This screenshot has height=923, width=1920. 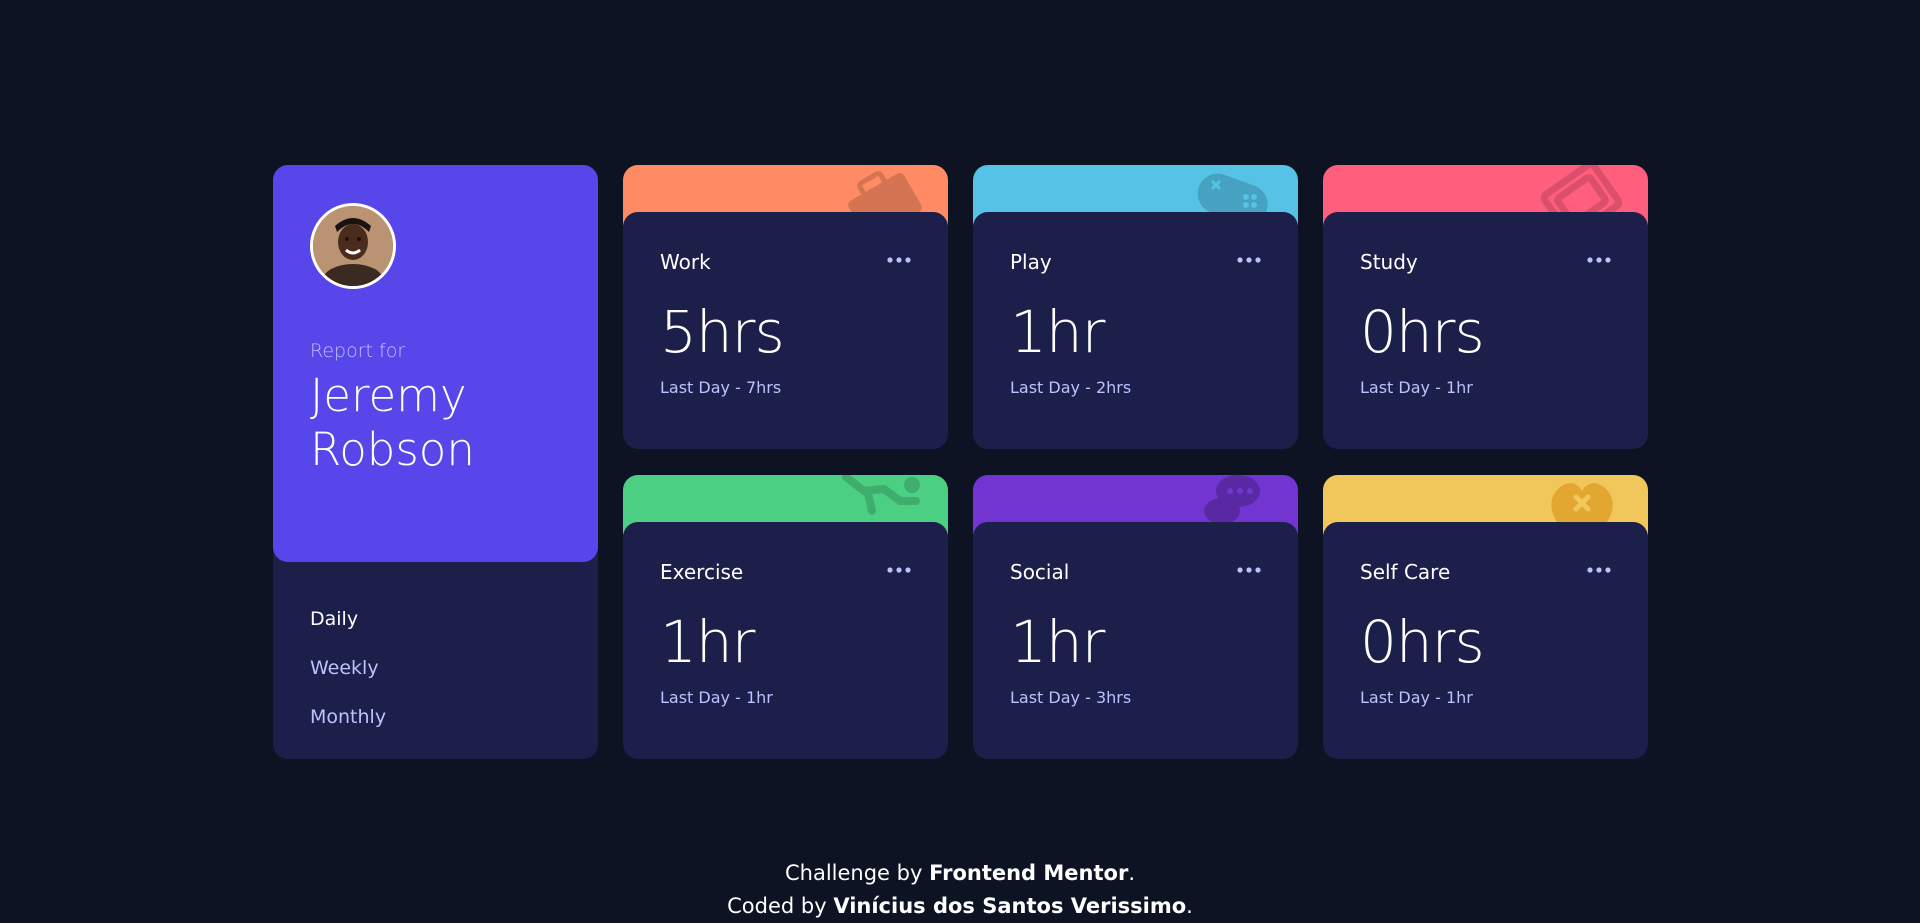 What do you see at coordinates (348, 619) in the screenshot?
I see `period-daily: Daily` at bounding box center [348, 619].